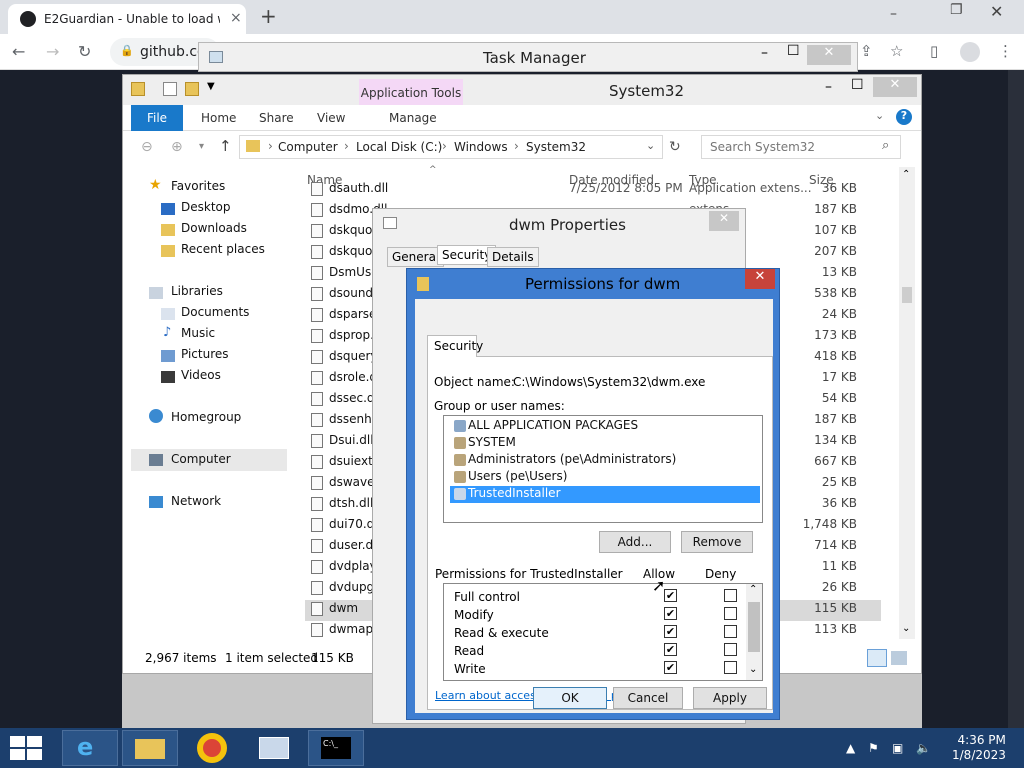 The height and width of the screenshot is (768, 1024). What do you see at coordinates (979, 748) in the screenshot?
I see `clock: 4:36 PM 1/8/2023` at bounding box center [979, 748].